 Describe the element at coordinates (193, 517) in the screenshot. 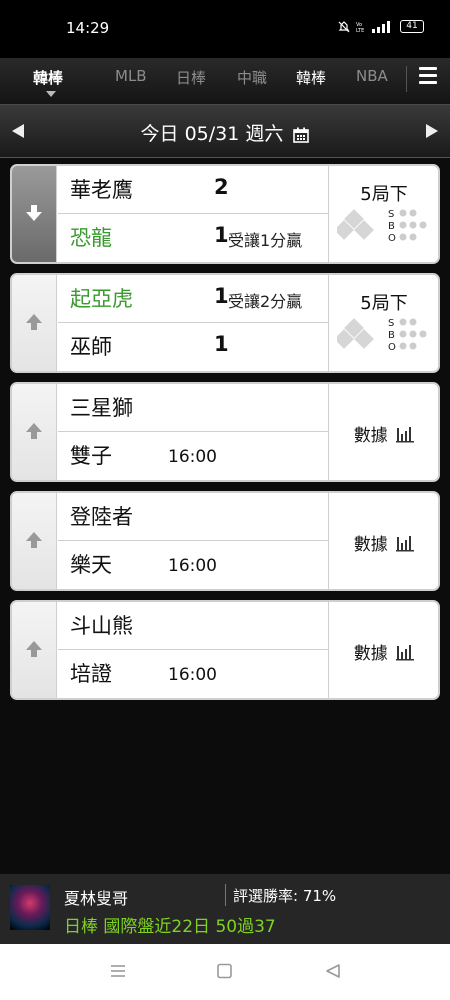

I see `away-team-row: 登陸者` at that location.